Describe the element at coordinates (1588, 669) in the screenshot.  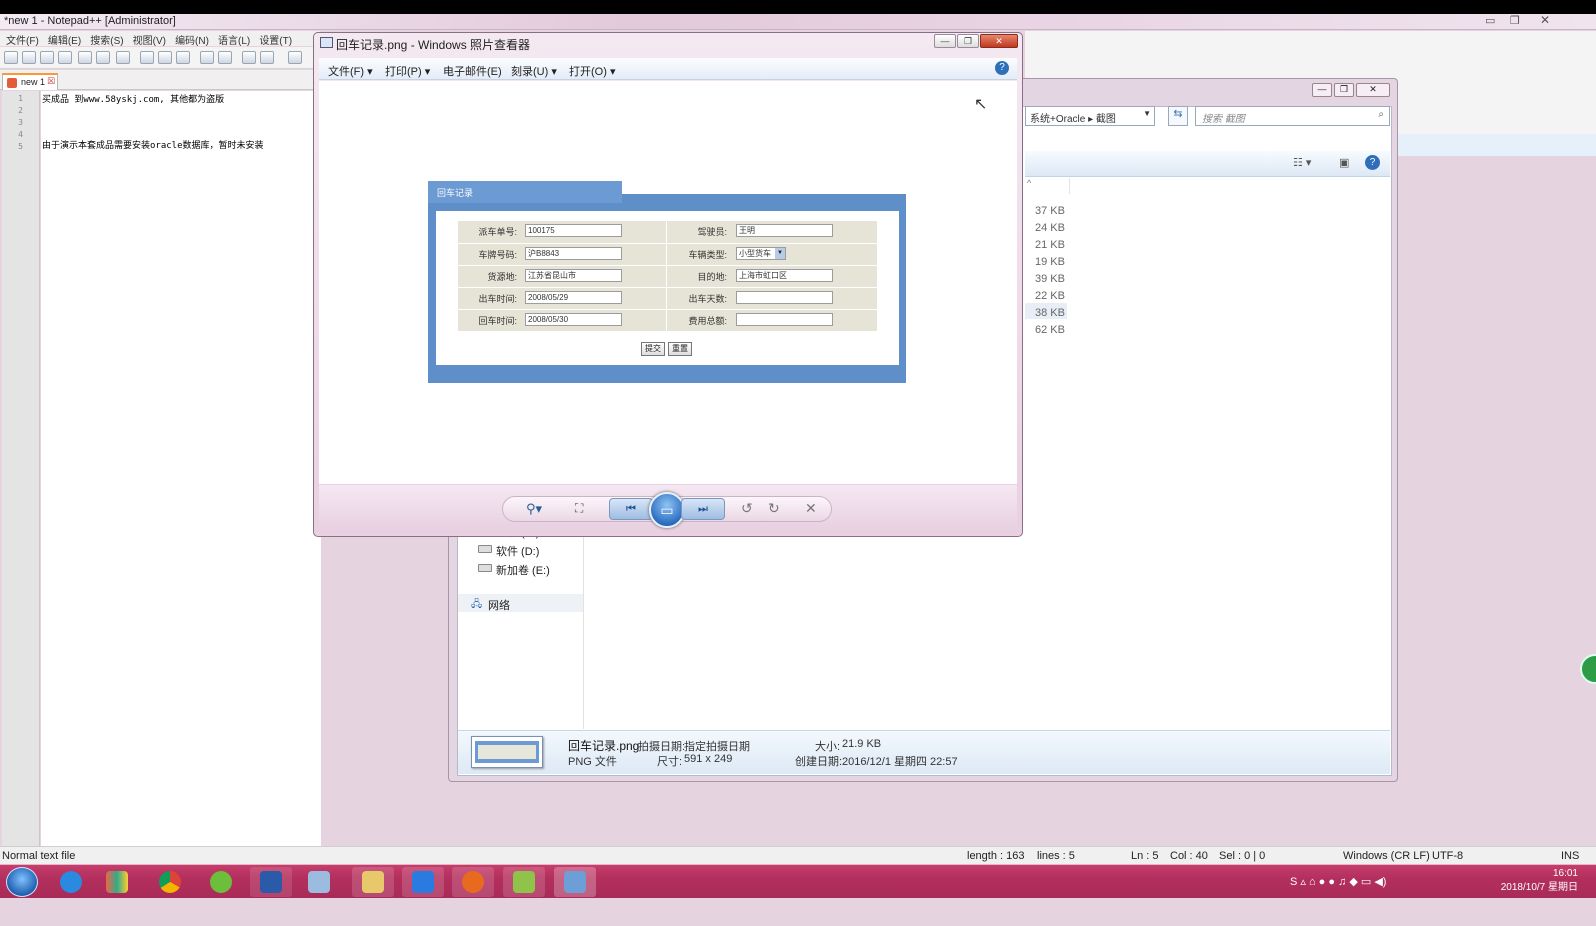
I see `side-widget-icon` at that location.